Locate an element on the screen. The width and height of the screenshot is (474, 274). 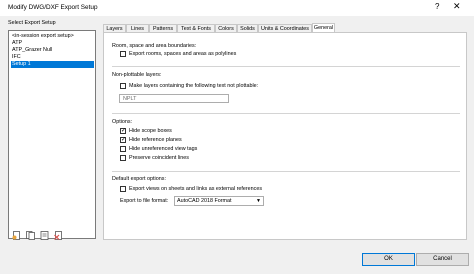
list-item: ATP_Grazer Null is located at coordinates (52, 50).